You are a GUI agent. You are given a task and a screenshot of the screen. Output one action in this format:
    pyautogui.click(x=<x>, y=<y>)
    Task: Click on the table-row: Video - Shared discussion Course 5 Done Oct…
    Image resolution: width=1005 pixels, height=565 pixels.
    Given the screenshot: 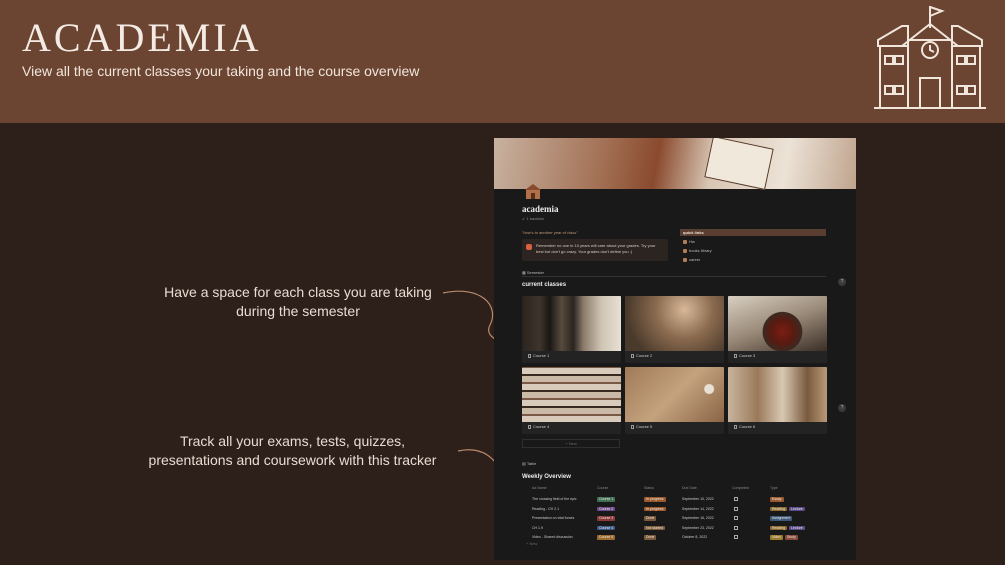 What is the action you would take?
    pyautogui.click(x=674, y=537)
    